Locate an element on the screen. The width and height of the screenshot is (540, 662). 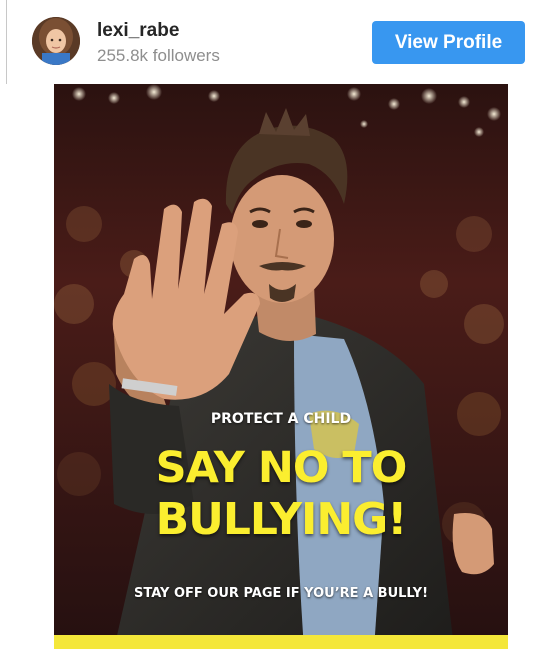
profile-header: lexi_rabe 255.8k followers View Profile is located at coordinates (270, 42).